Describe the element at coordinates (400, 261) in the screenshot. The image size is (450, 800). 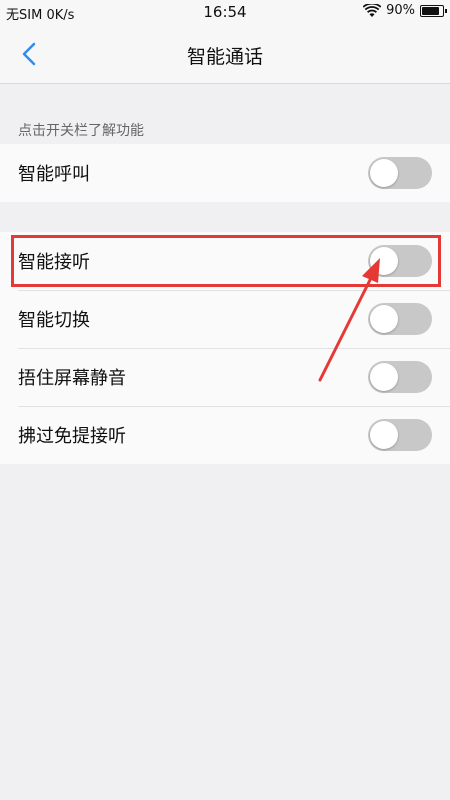
I see `smart-answer-toggle` at that location.